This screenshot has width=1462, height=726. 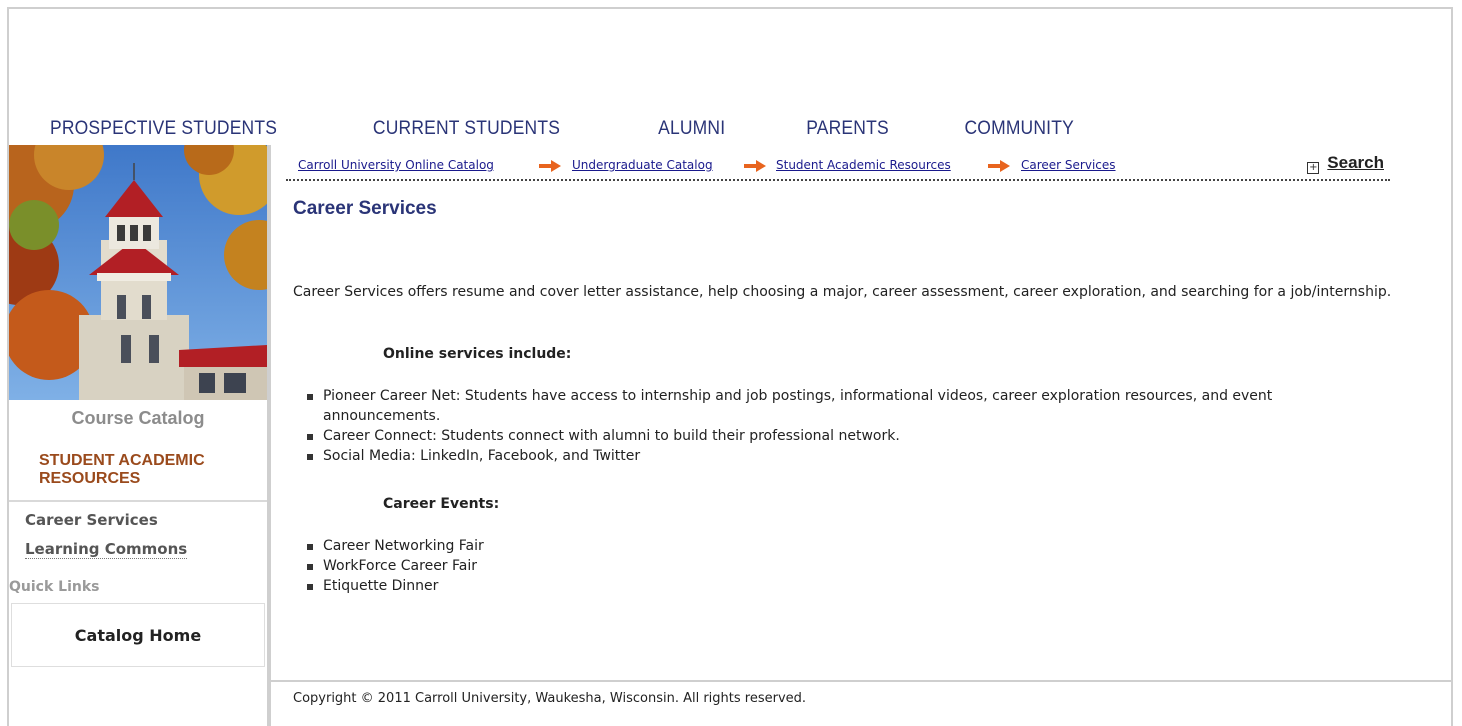 I want to click on search-link: Search, so click(x=1355, y=162).